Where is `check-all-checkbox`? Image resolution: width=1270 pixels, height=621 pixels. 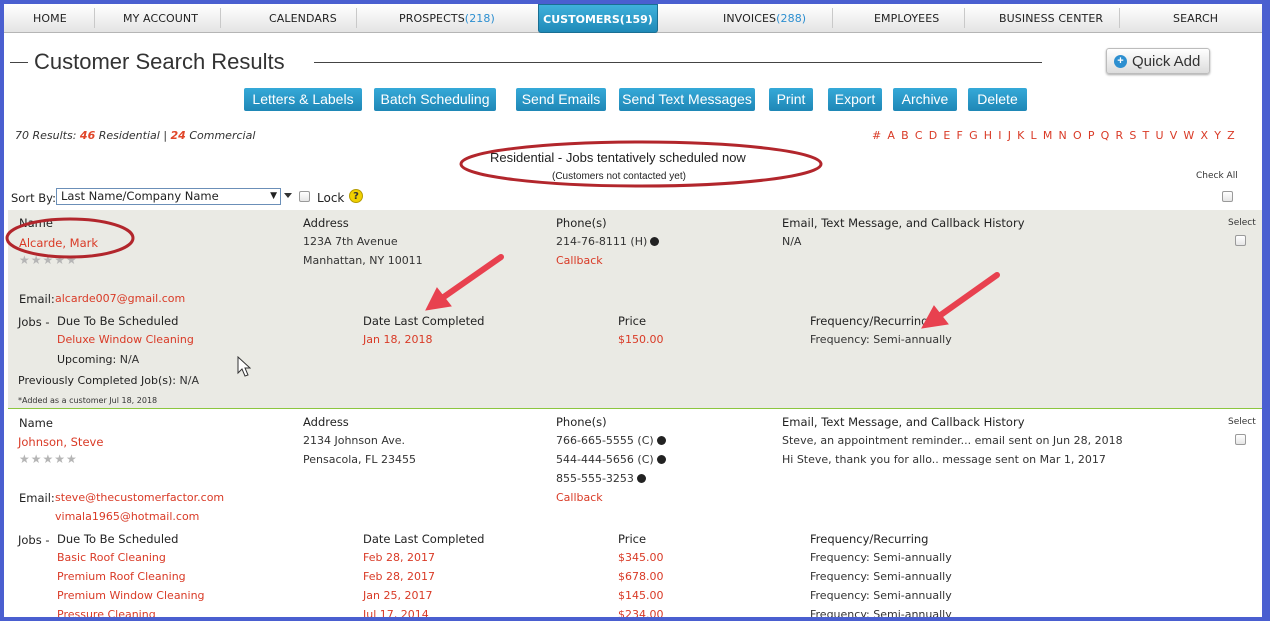 check-all-checkbox is located at coordinates (1227, 196).